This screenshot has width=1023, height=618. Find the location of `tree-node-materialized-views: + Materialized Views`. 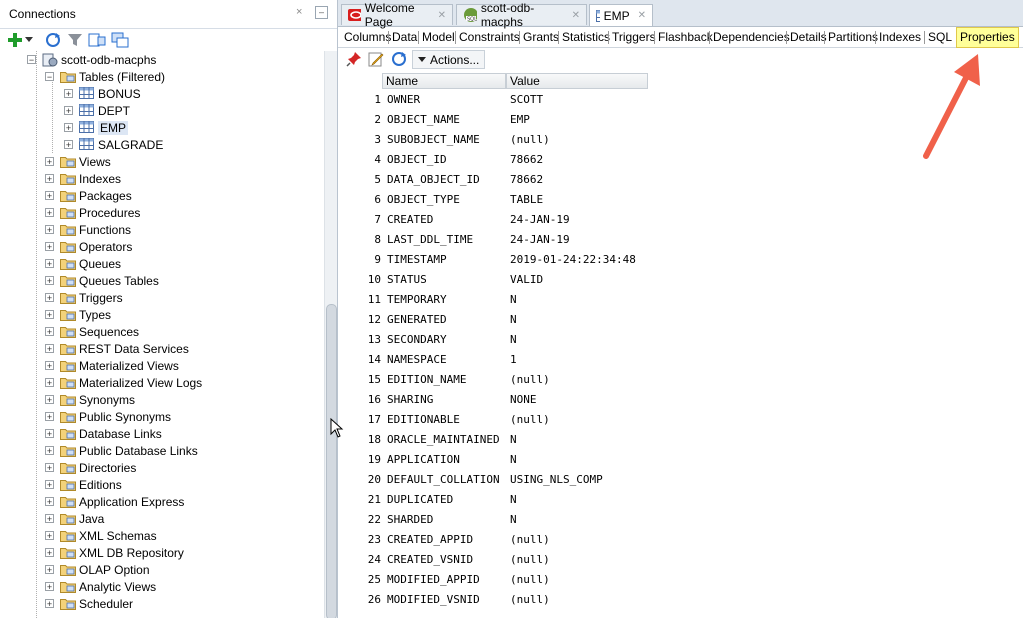

tree-node-materialized-views: + Materialized Views is located at coordinates (112, 365).